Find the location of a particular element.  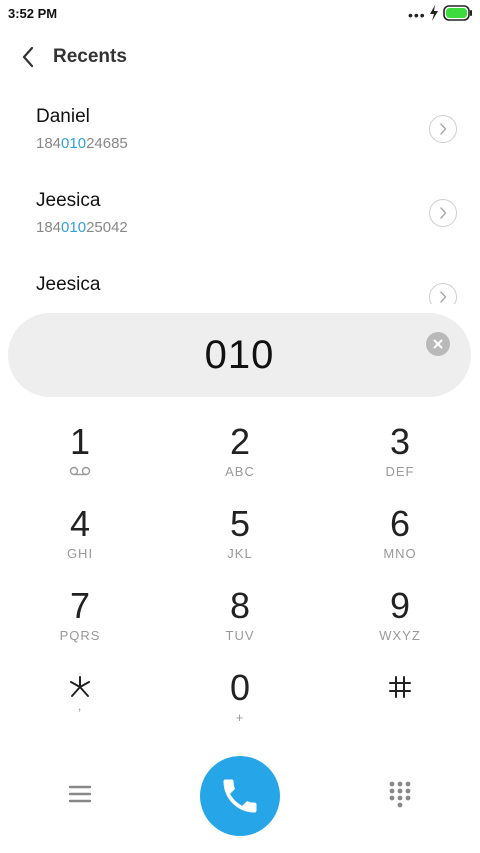

dialpad-icon is located at coordinates (400, 795).